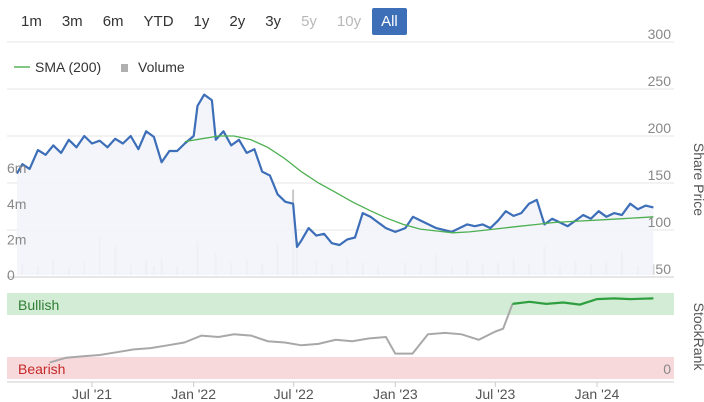  What do you see at coordinates (38, 305) in the screenshot?
I see `bullish-label: Bullish` at bounding box center [38, 305].